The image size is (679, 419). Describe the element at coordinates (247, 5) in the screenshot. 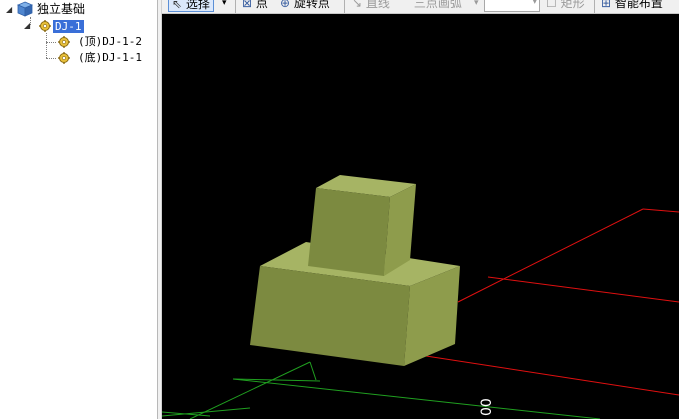

I see `point-icon: ⊠` at that location.